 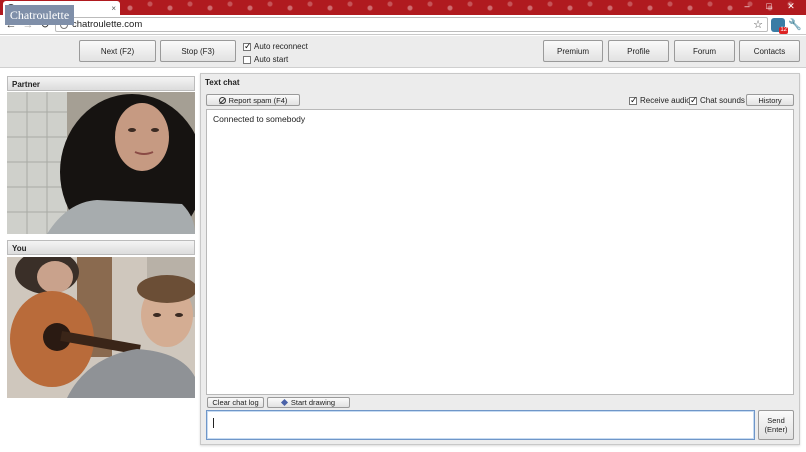 What do you see at coordinates (271, 59) in the screenshot?
I see `auto-start-label: Auto start` at bounding box center [271, 59].